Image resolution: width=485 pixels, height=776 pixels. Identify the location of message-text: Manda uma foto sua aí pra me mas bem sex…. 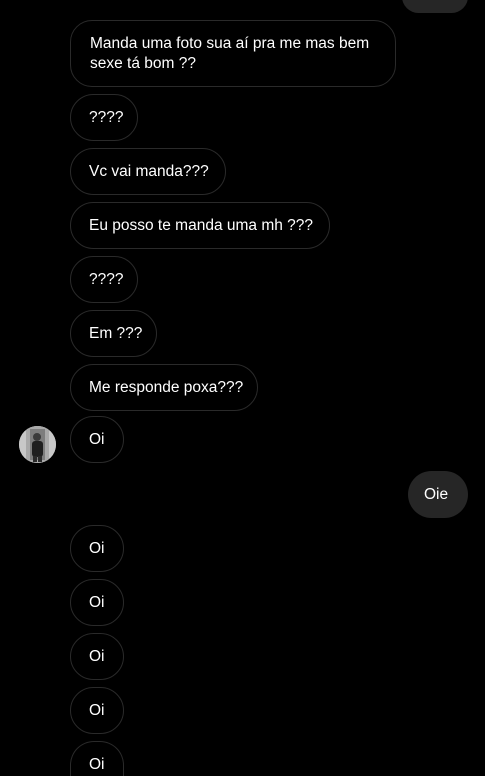
(230, 53).